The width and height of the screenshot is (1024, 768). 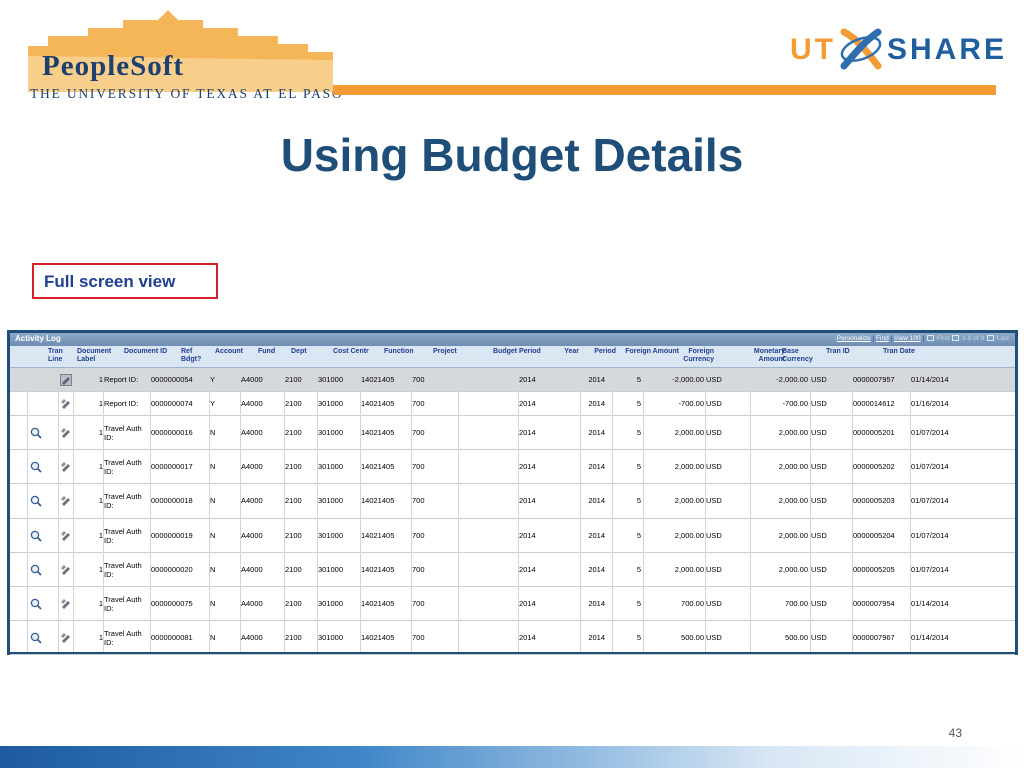 I want to click on cell-foreign-amount: 2,000.00, so click(x=689, y=467).